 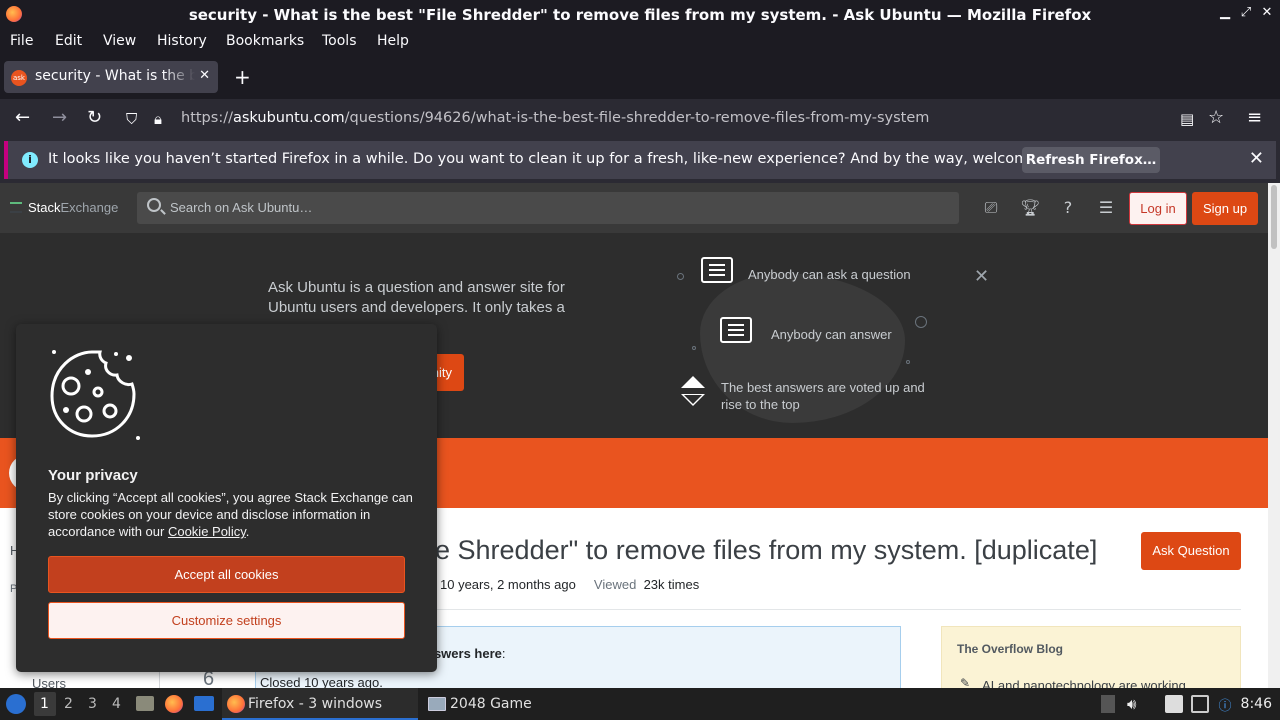 I want to click on search-icon, so click(x=154, y=205).